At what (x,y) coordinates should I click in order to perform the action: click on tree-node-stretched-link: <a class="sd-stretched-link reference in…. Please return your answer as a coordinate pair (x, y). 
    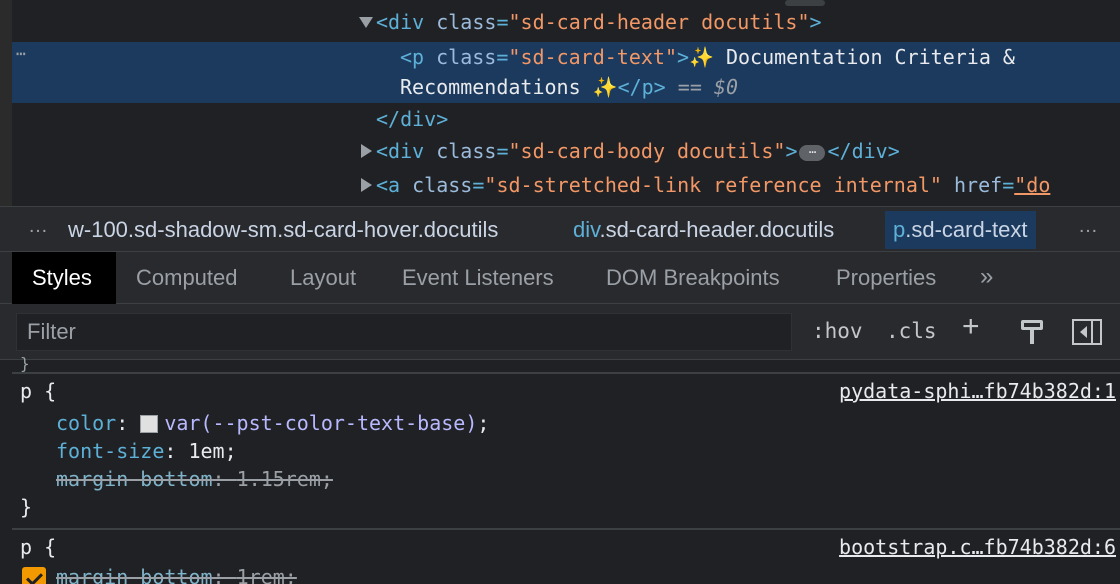
    Looking at the image, I should click on (713, 185).